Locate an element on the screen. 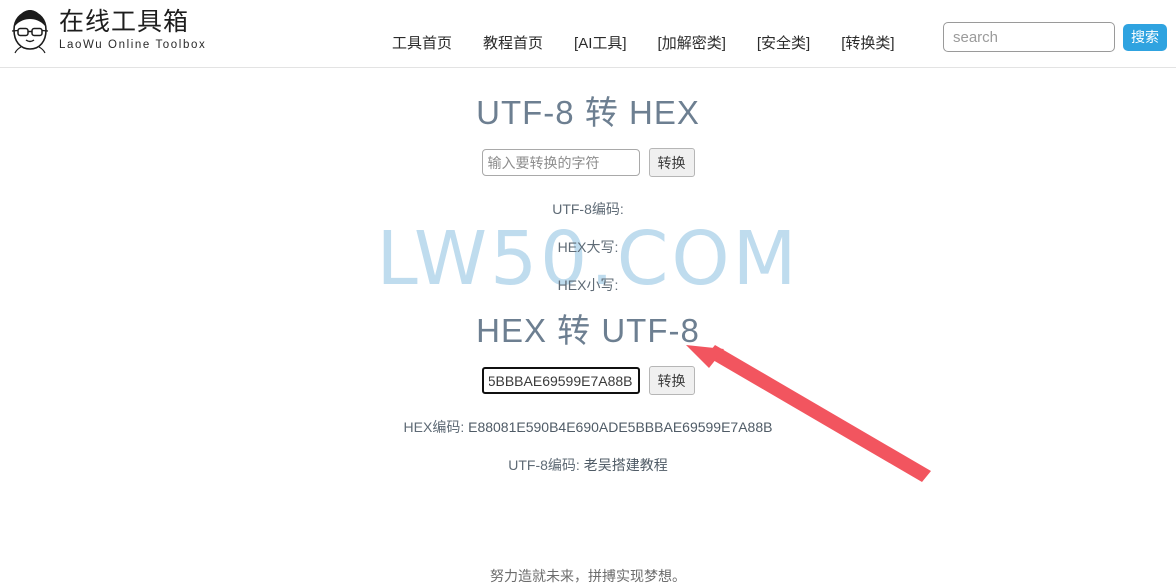 The height and width of the screenshot is (587, 1176). search-button: 搜索 is located at coordinates (1145, 37).